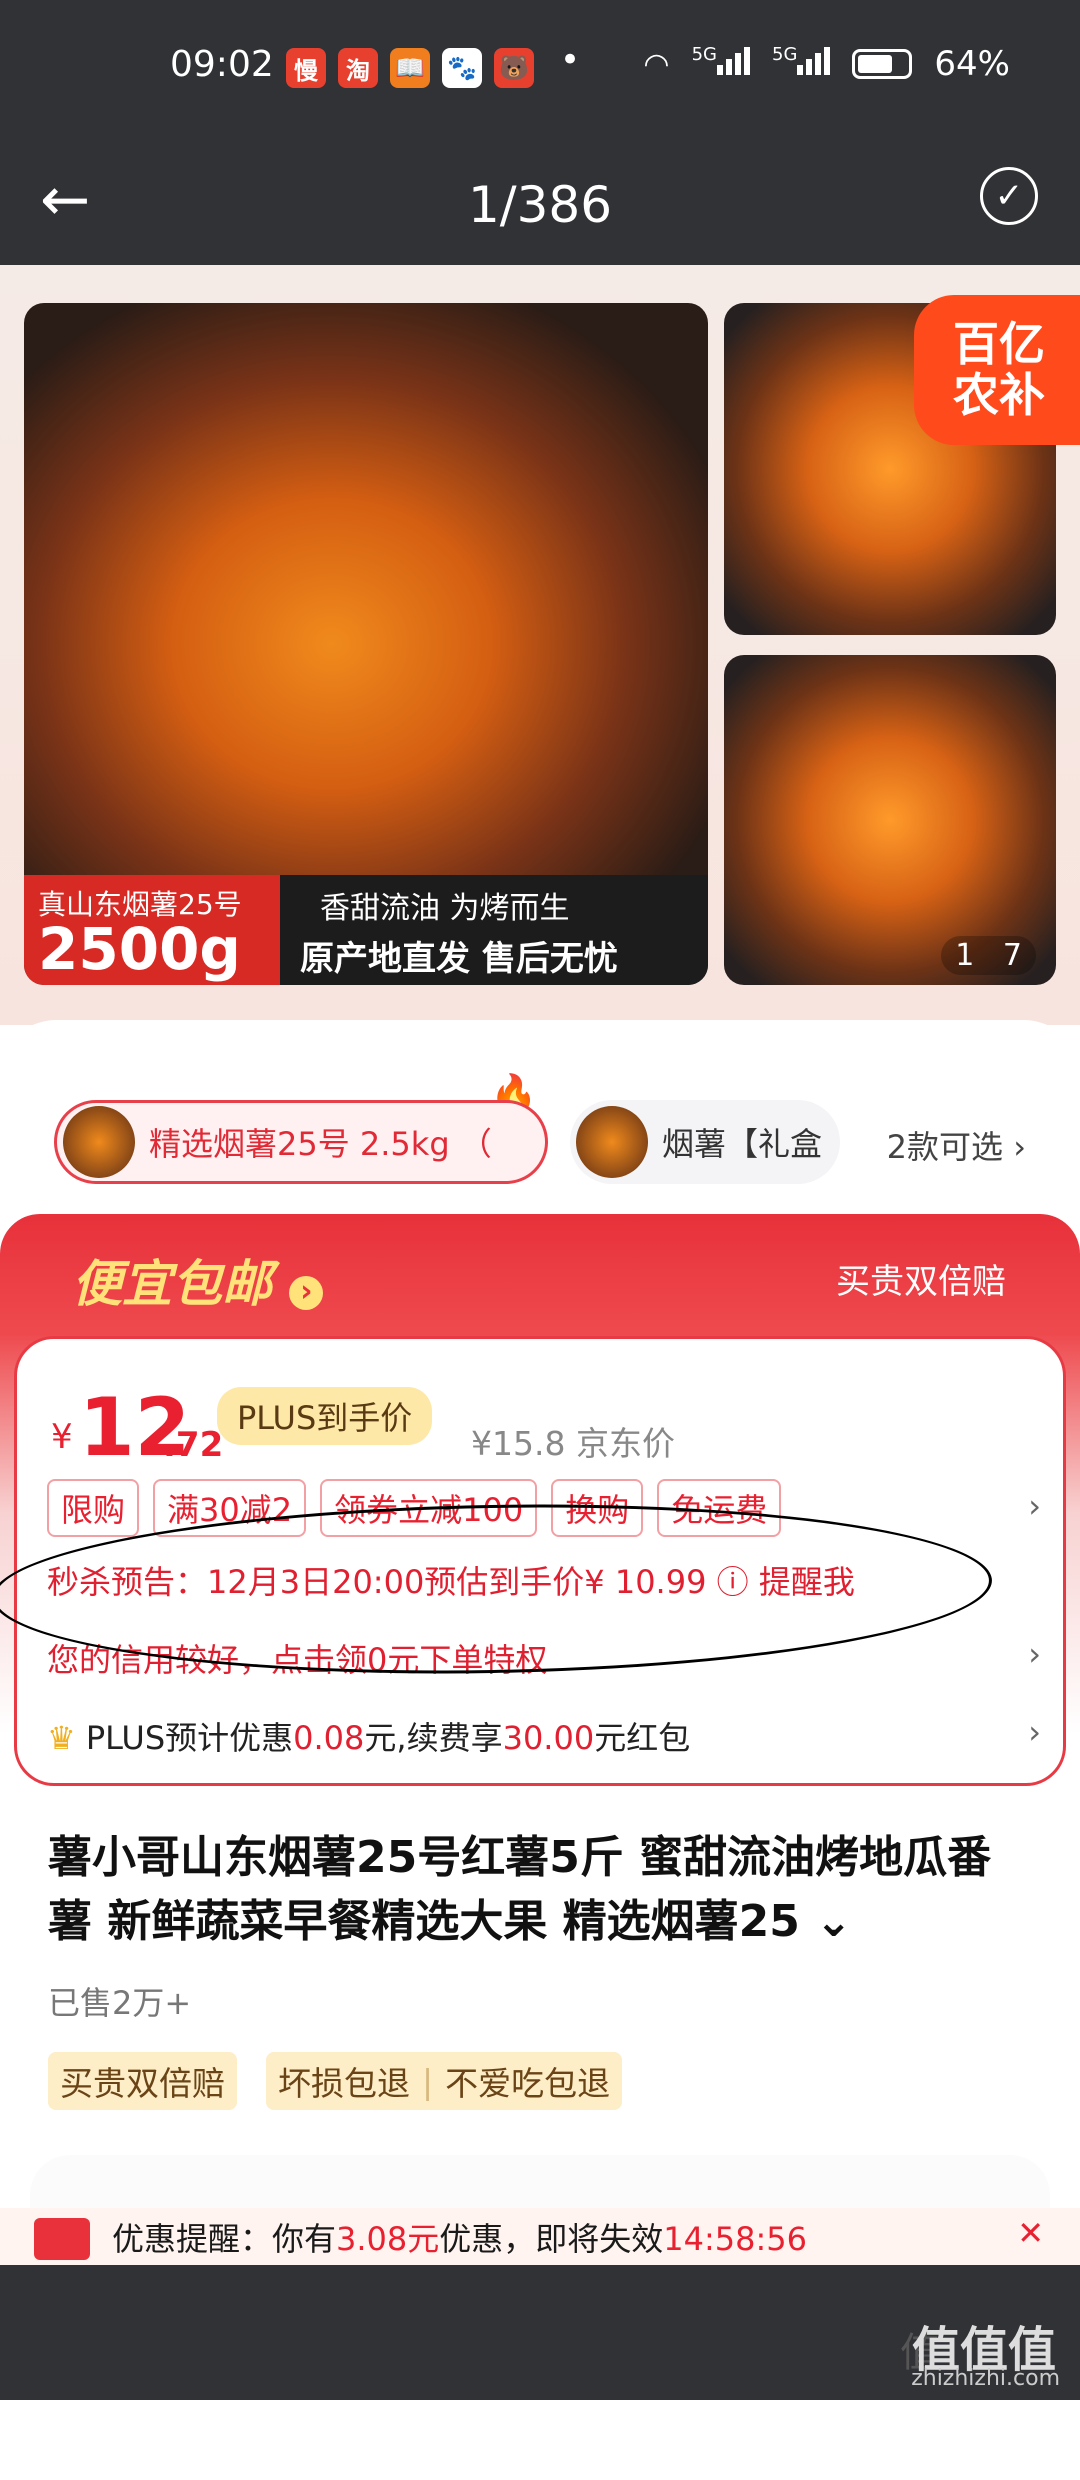 This screenshot has width=1080, height=2480. What do you see at coordinates (120, 2003) in the screenshot?
I see `sold-count: 已售2万+` at bounding box center [120, 2003].